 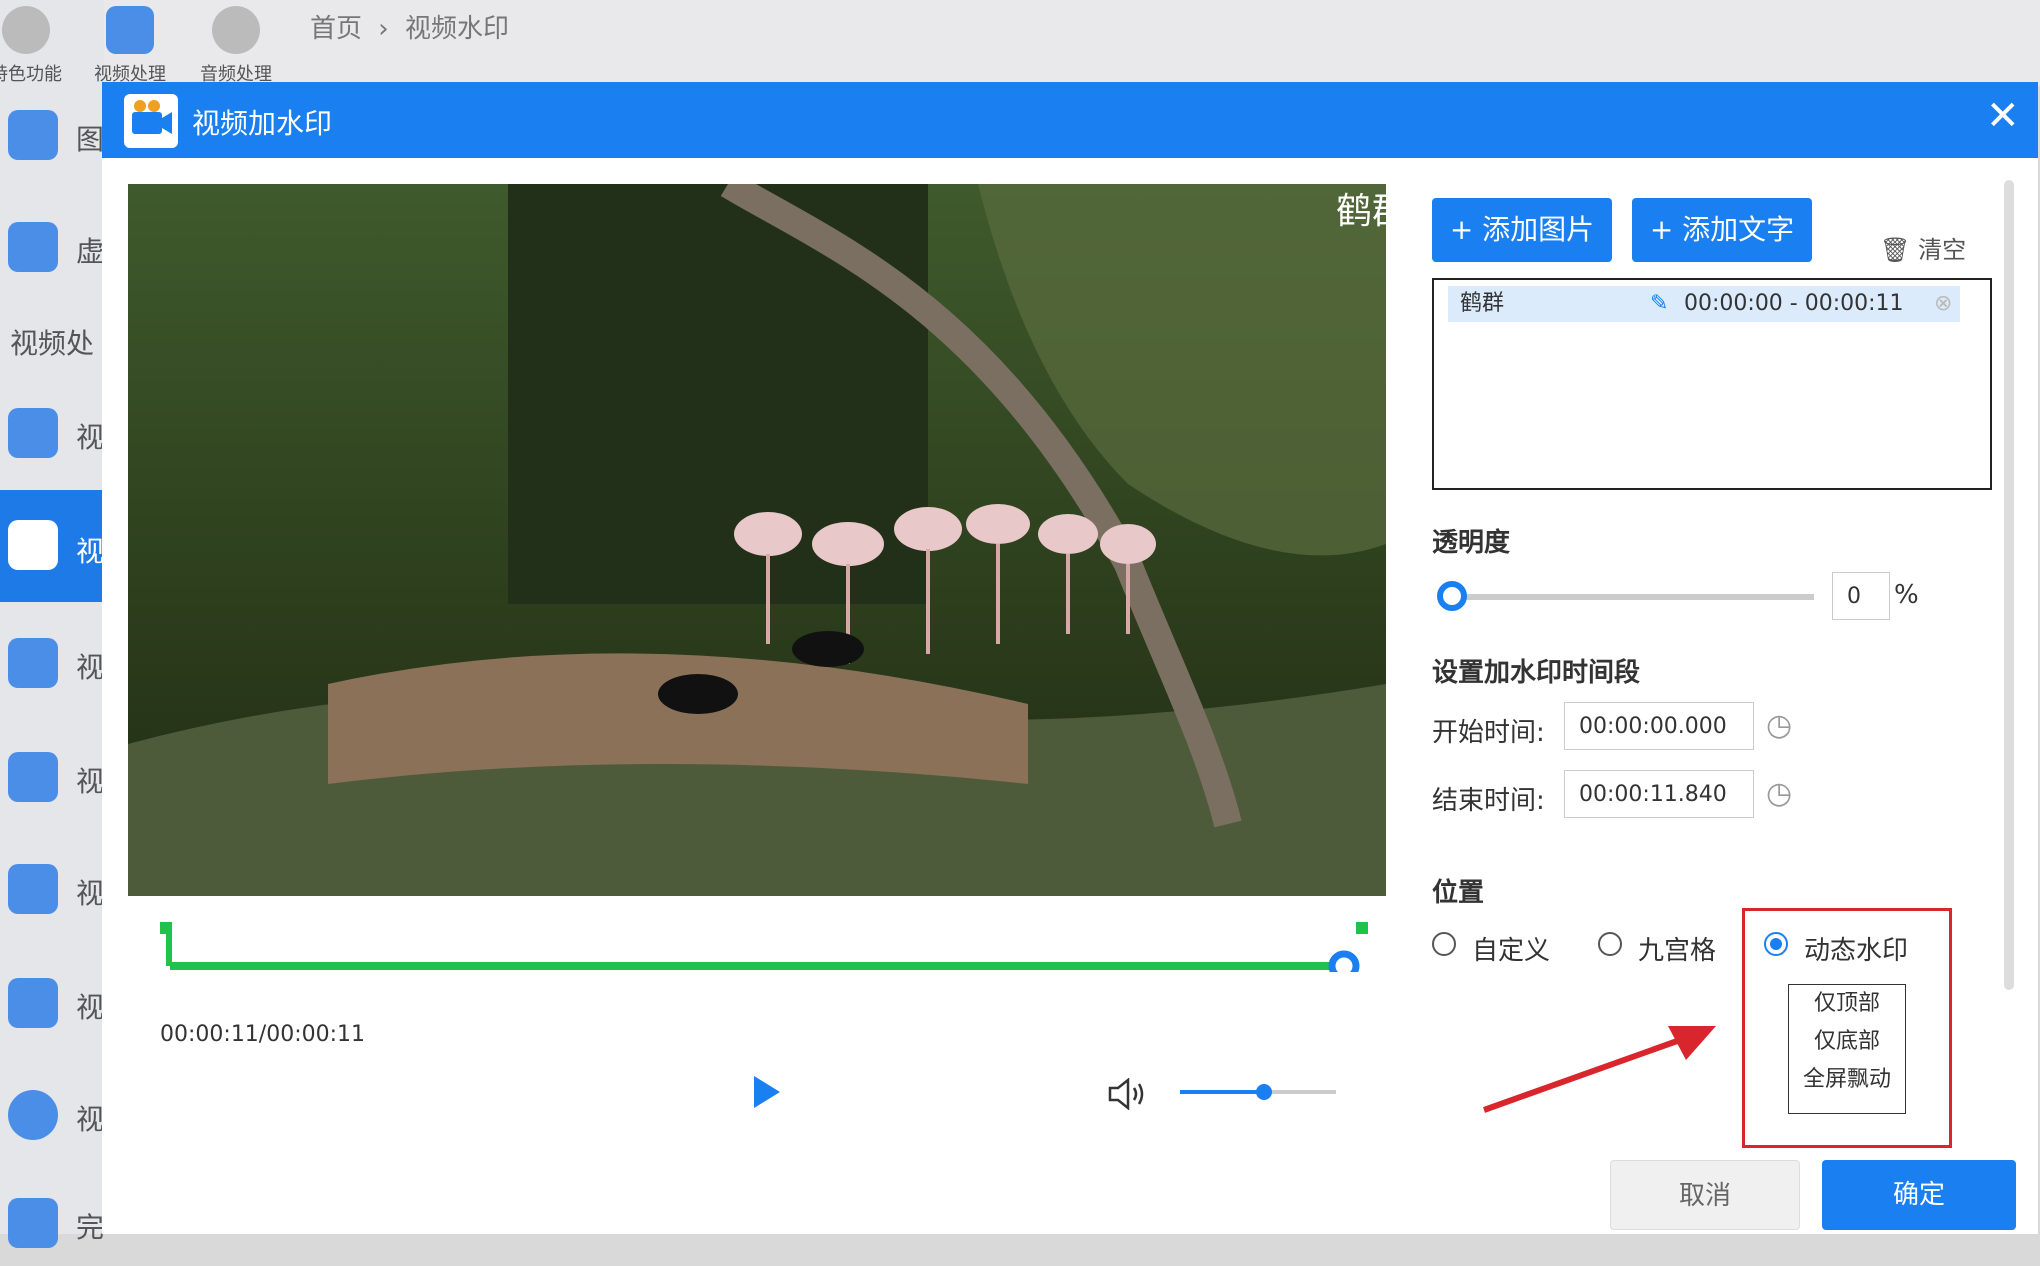 What do you see at coordinates (1847, 1028) in the screenshot?
I see `highlight-box` at bounding box center [1847, 1028].